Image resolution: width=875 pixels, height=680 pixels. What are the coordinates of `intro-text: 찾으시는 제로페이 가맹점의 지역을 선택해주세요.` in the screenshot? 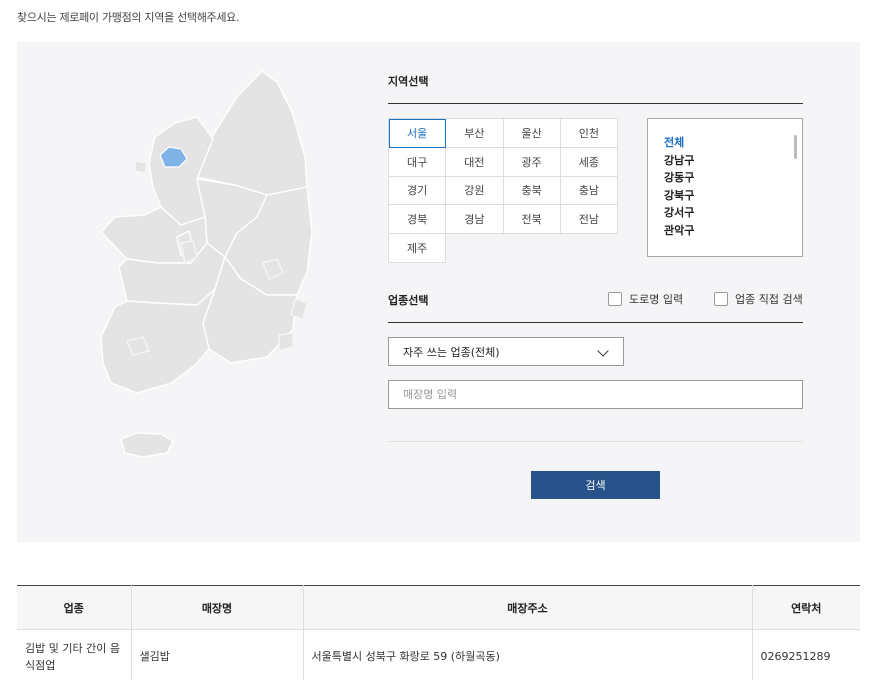 It's located at (128, 17).